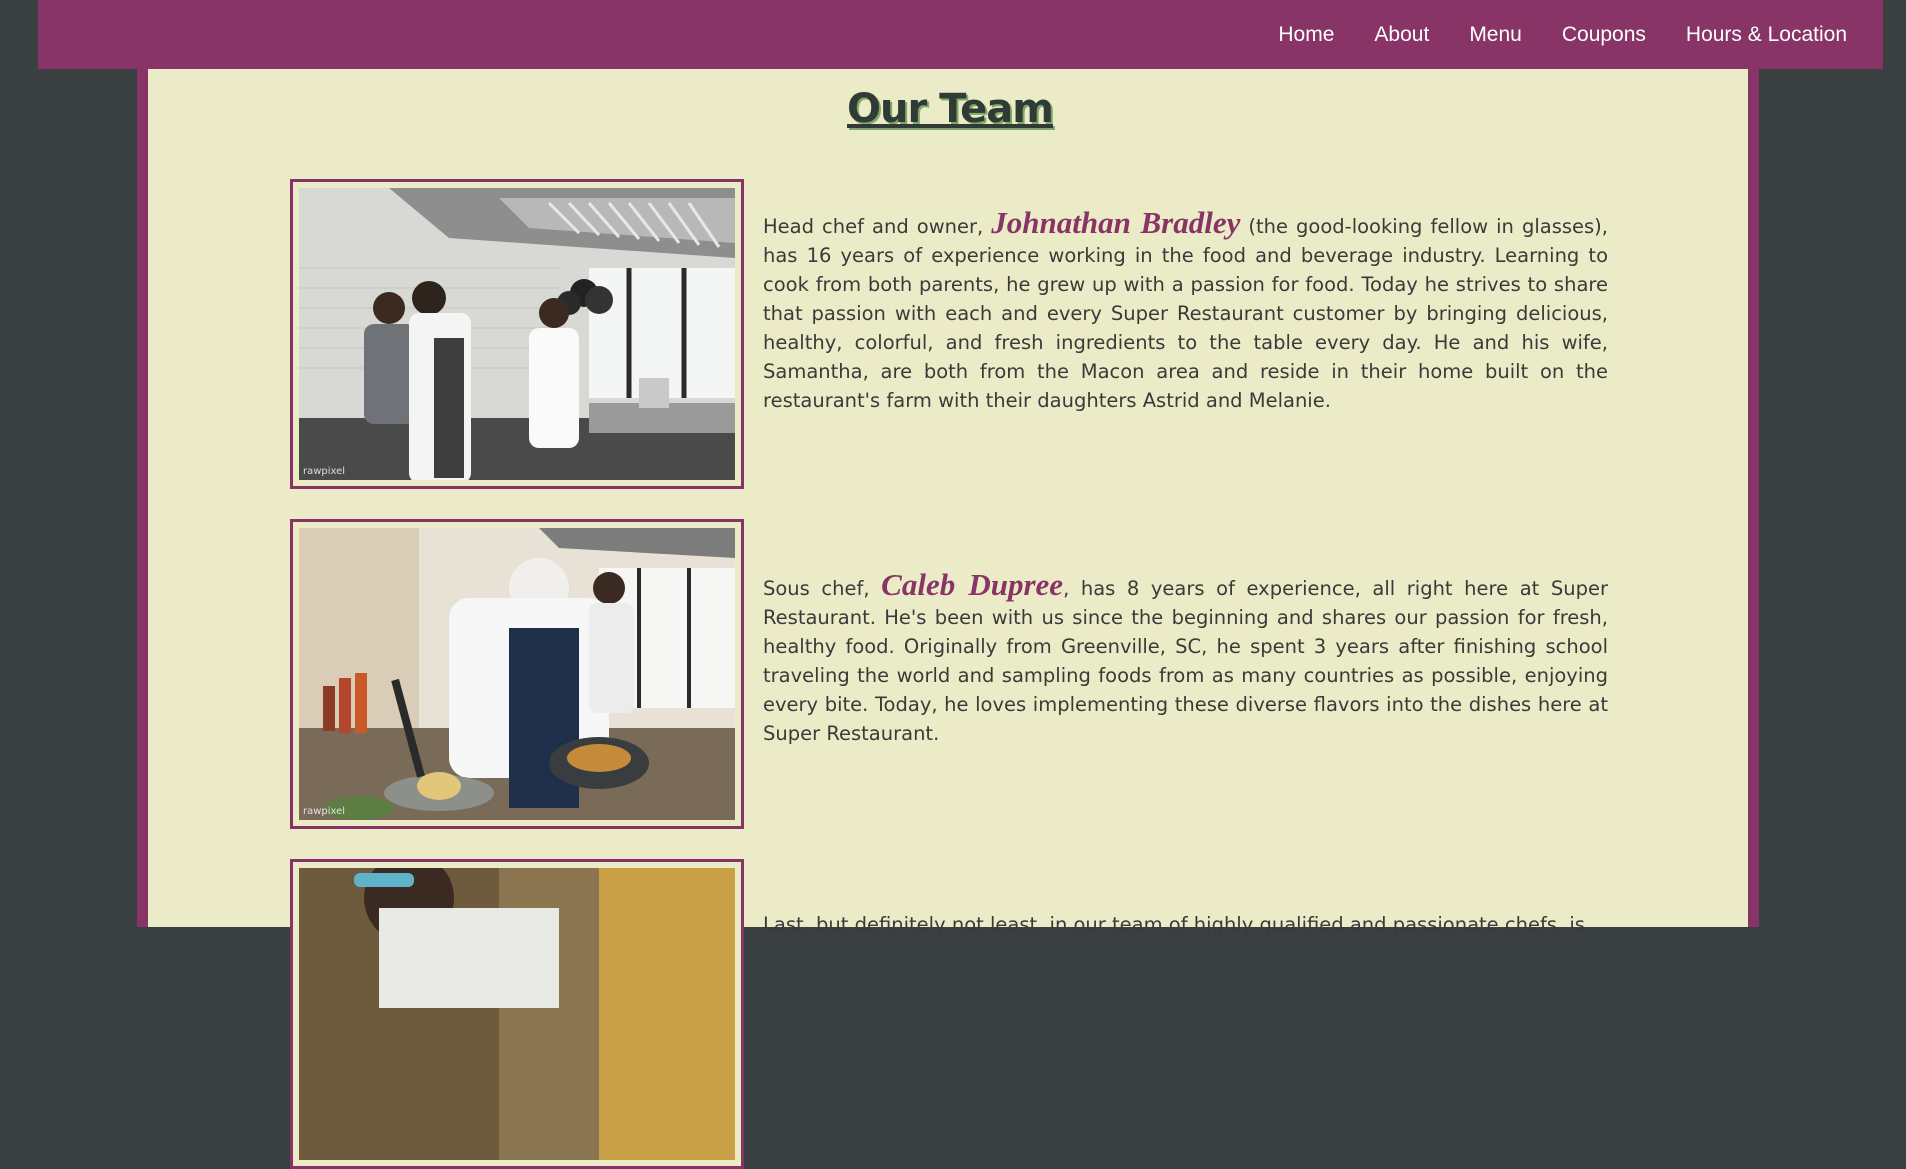 Image resolution: width=1906 pixels, height=1169 pixels. I want to click on nav-home-link: Home, so click(1306, 35).